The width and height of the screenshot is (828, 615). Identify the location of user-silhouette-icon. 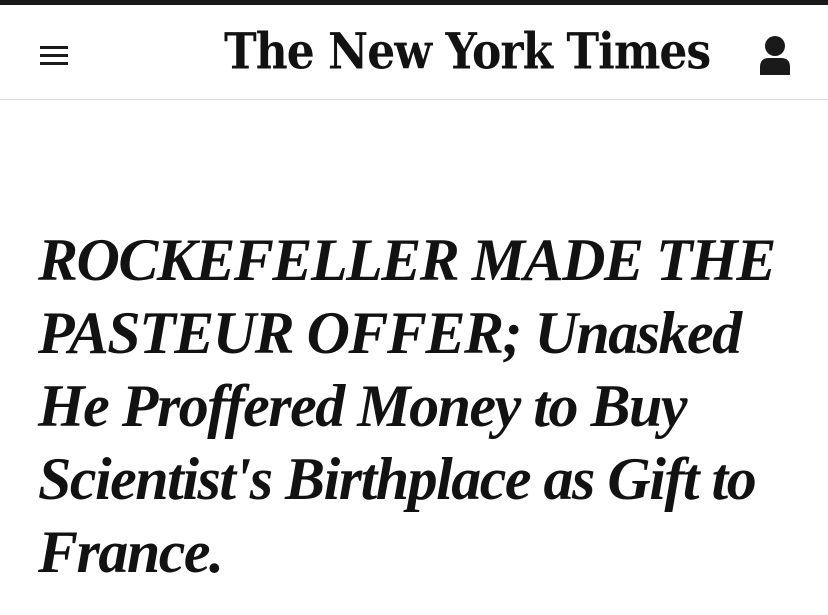
(775, 55).